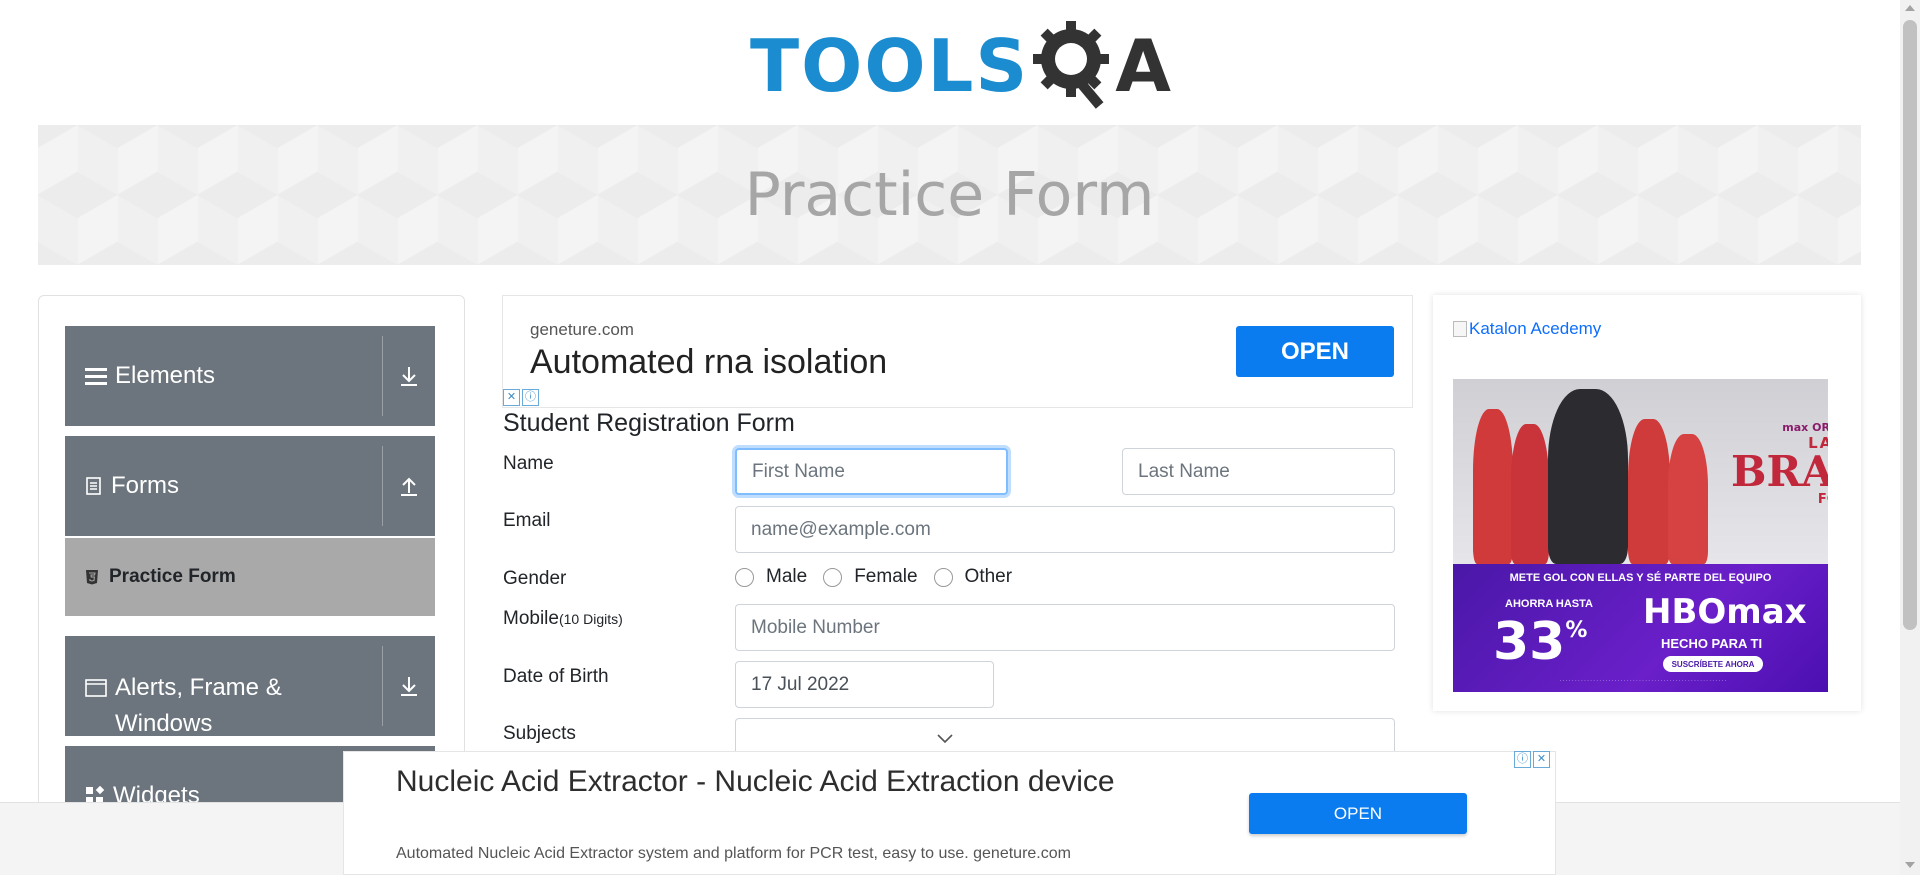 The image size is (1920, 875). Describe the element at coordinates (521, 397) in the screenshot. I see `ad-choices: ✕ ⓘ` at that location.